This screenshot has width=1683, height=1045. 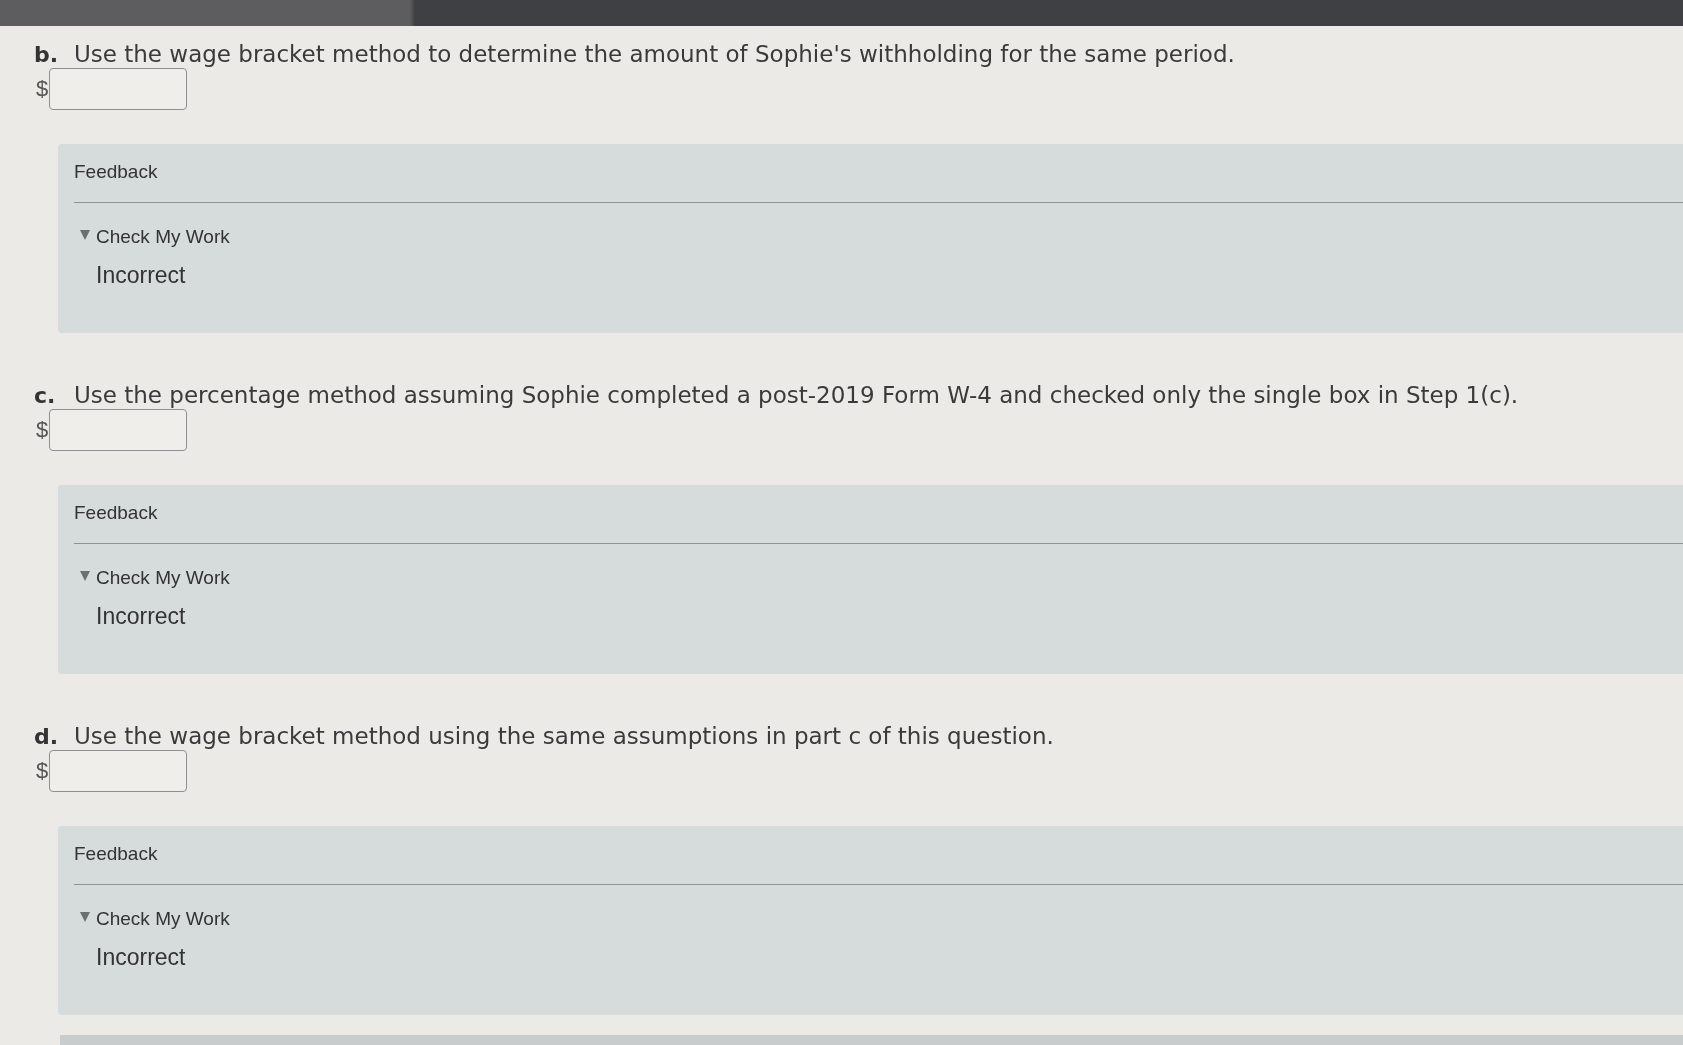 I want to click on question-text: Use the wage bracket method using the same assumptions in part c of this question., so click(x=564, y=736).